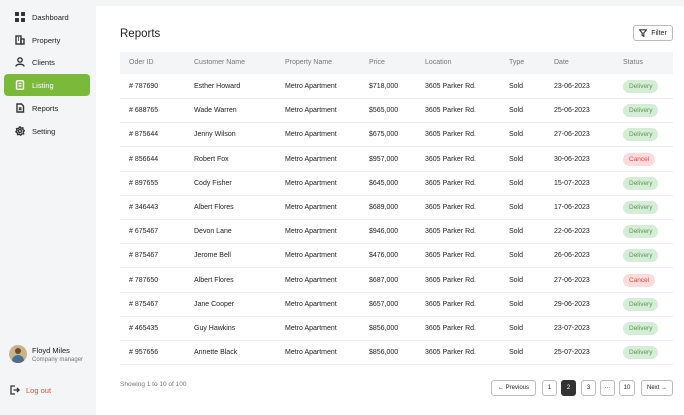 The height and width of the screenshot is (415, 684). Describe the element at coordinates (572, 232) in the screenshot. I see `date-cell: 22-06-2023` at that location.